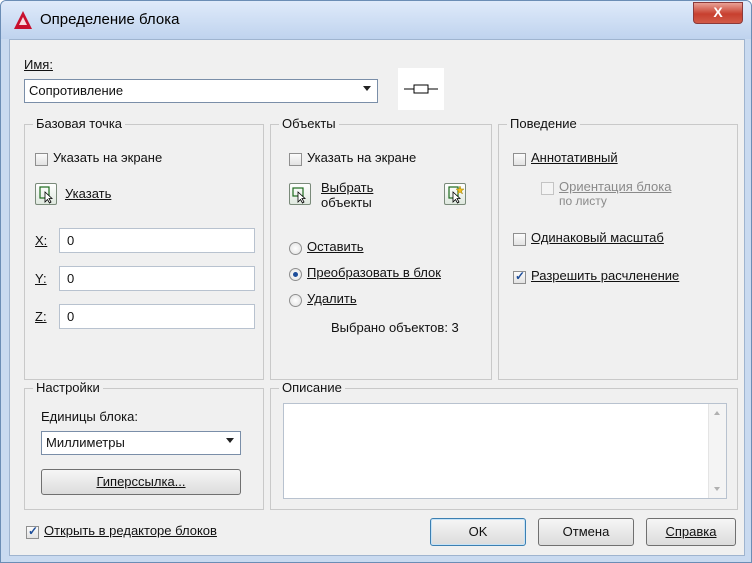  Describe the element at coordinates (718, 13) in the screenshot. I see `close-button: X` at that location.